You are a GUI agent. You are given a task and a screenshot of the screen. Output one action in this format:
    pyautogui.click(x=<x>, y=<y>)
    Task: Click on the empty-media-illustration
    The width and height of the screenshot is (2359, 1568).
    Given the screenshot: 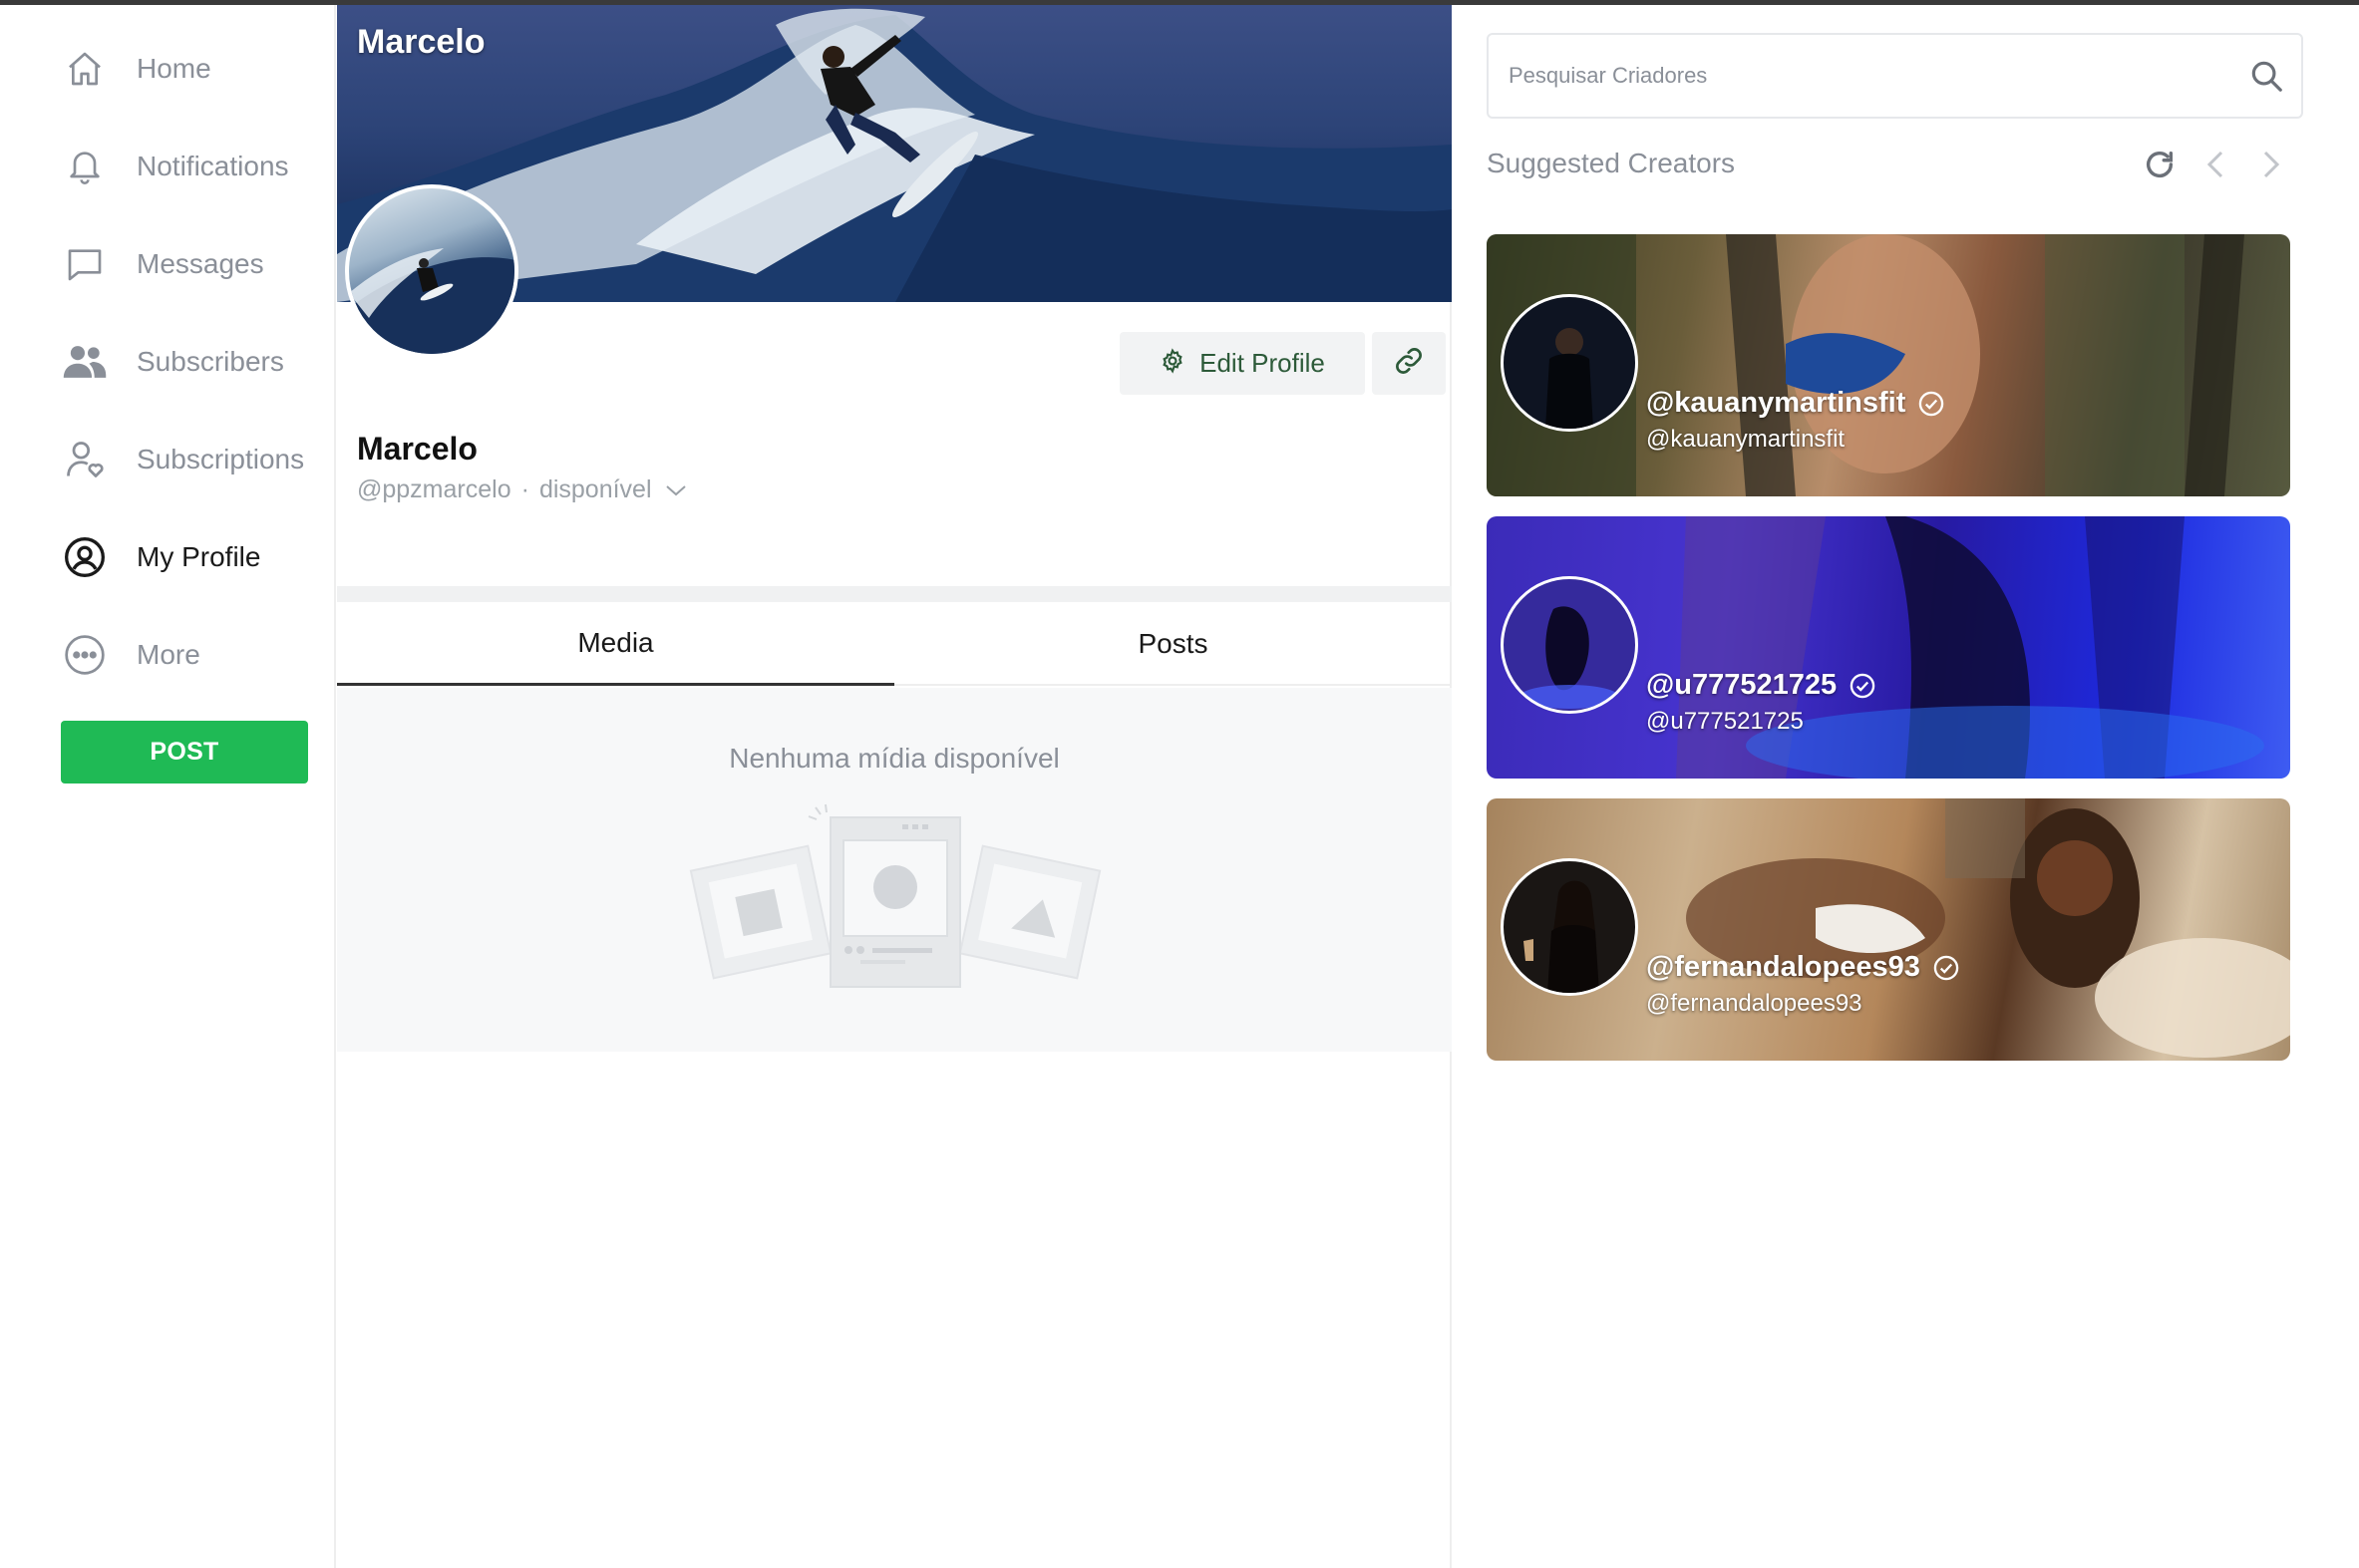 What is the action you would take?
    pyautogui.click(x=895, y=895)
    